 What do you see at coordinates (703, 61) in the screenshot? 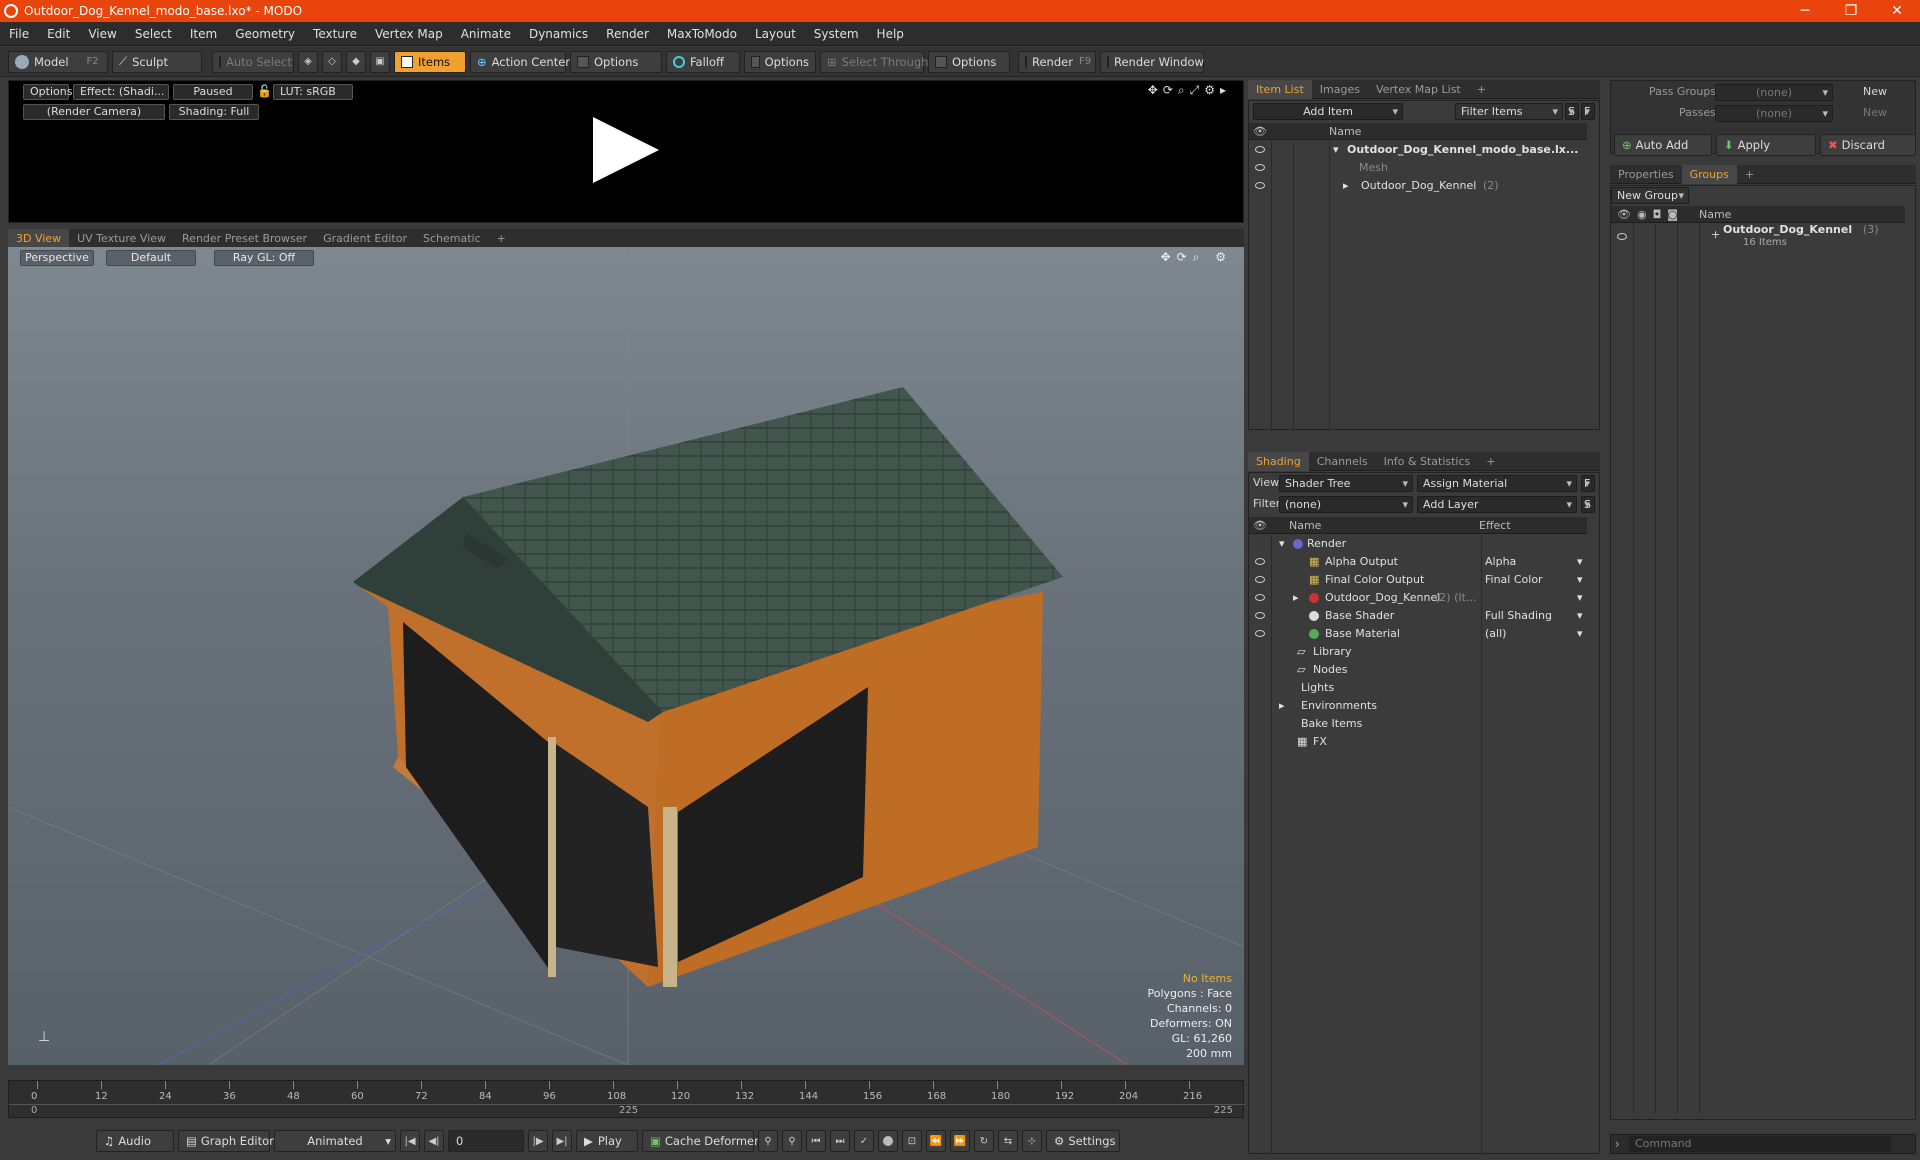
I see `falloff-button: Falloff` at bounding box center [703, 61].